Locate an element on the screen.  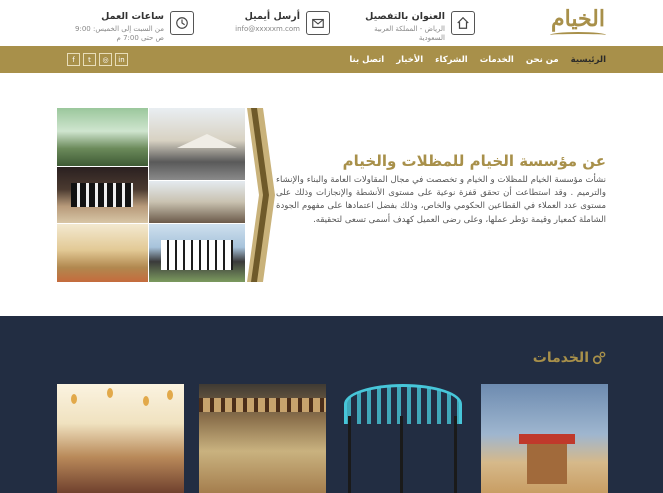
services-heading: الخدمات is located at coordinates (569, 358).